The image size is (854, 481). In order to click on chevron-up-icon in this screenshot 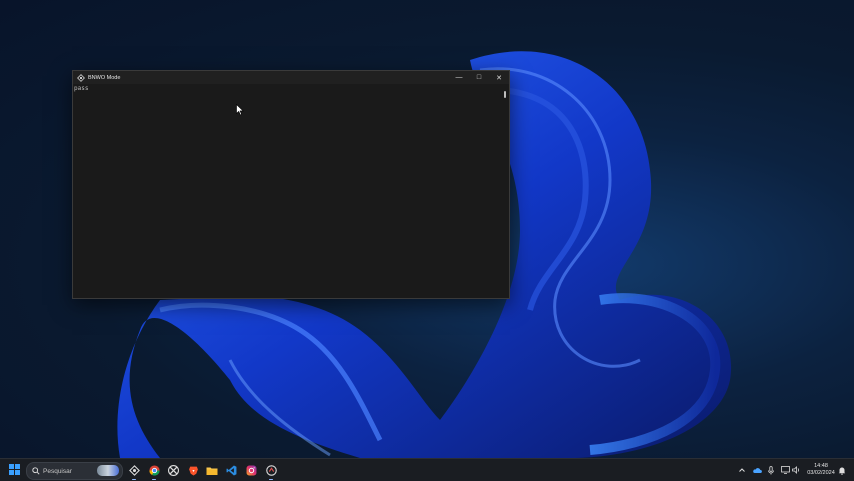, I will do `click(742, 470)`.